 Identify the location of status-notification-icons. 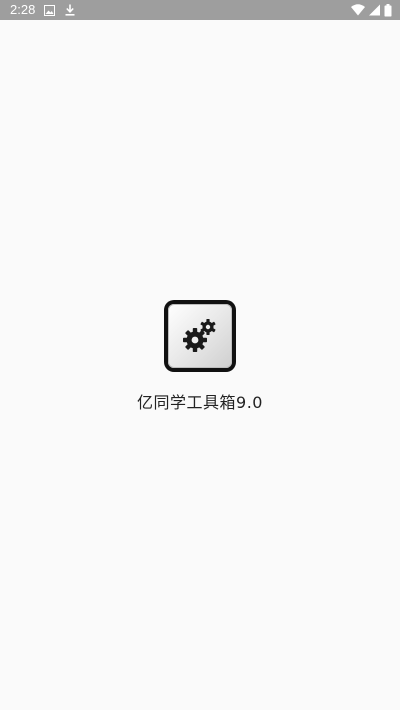
(59, 10).